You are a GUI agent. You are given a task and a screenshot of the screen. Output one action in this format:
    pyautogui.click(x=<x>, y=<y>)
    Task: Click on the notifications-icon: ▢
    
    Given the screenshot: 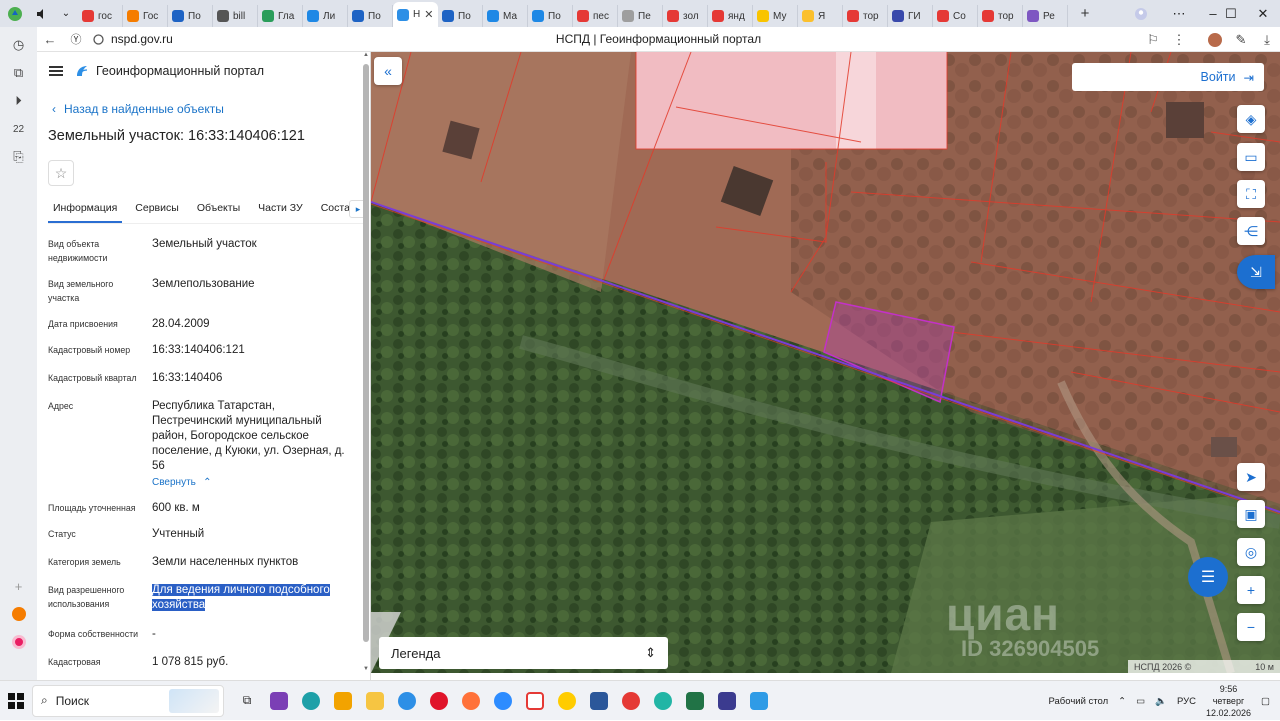 What is the action you would take?
    pyautogui.click(x=1265, y=701)
    